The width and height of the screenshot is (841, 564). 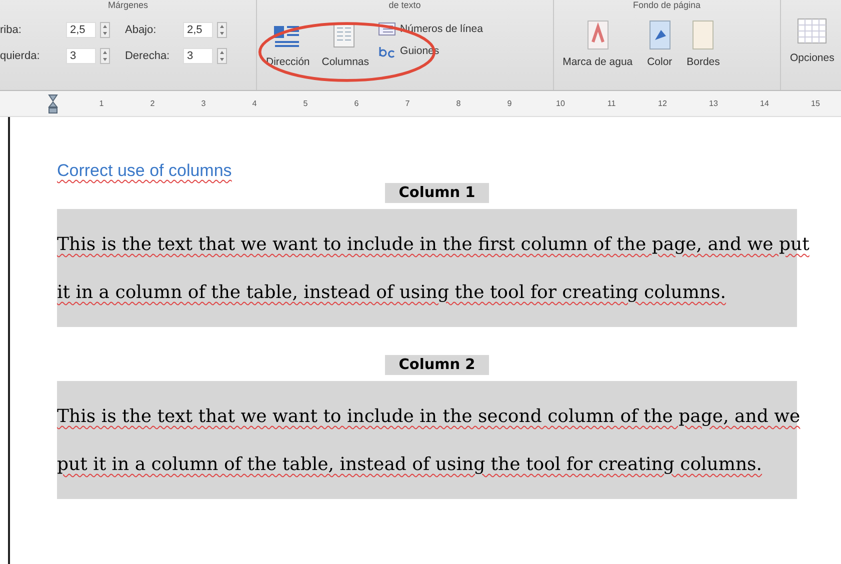 What do you see at coordinates (141, 30) in the screenshot?
I see `field-label: Abajo:` at bounding box center [141, 30].